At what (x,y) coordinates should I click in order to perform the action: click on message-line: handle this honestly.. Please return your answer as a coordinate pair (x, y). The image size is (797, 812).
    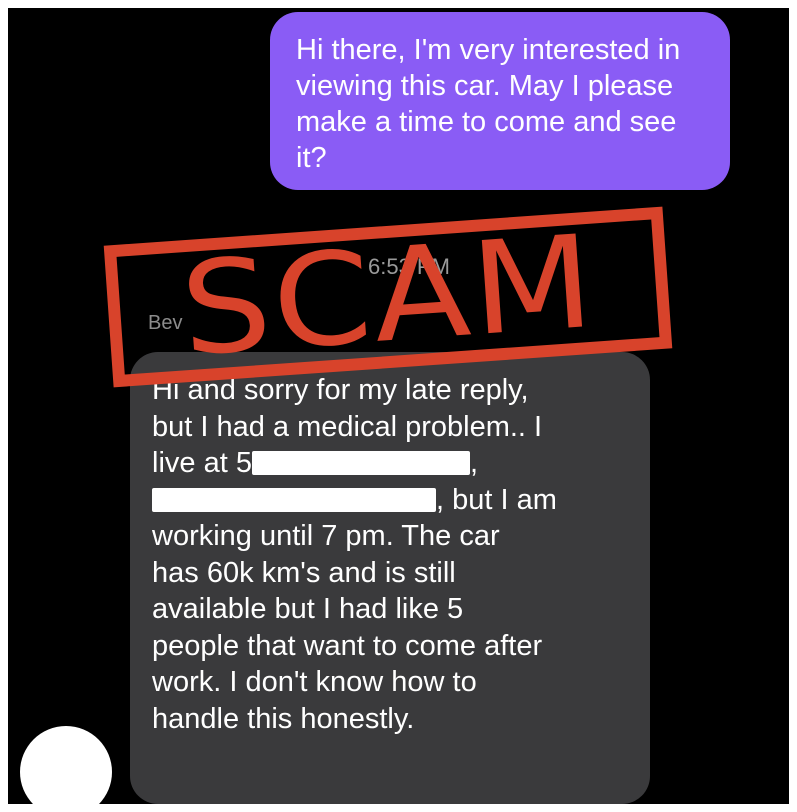
    Looking at the image, I should click on (283, 718).